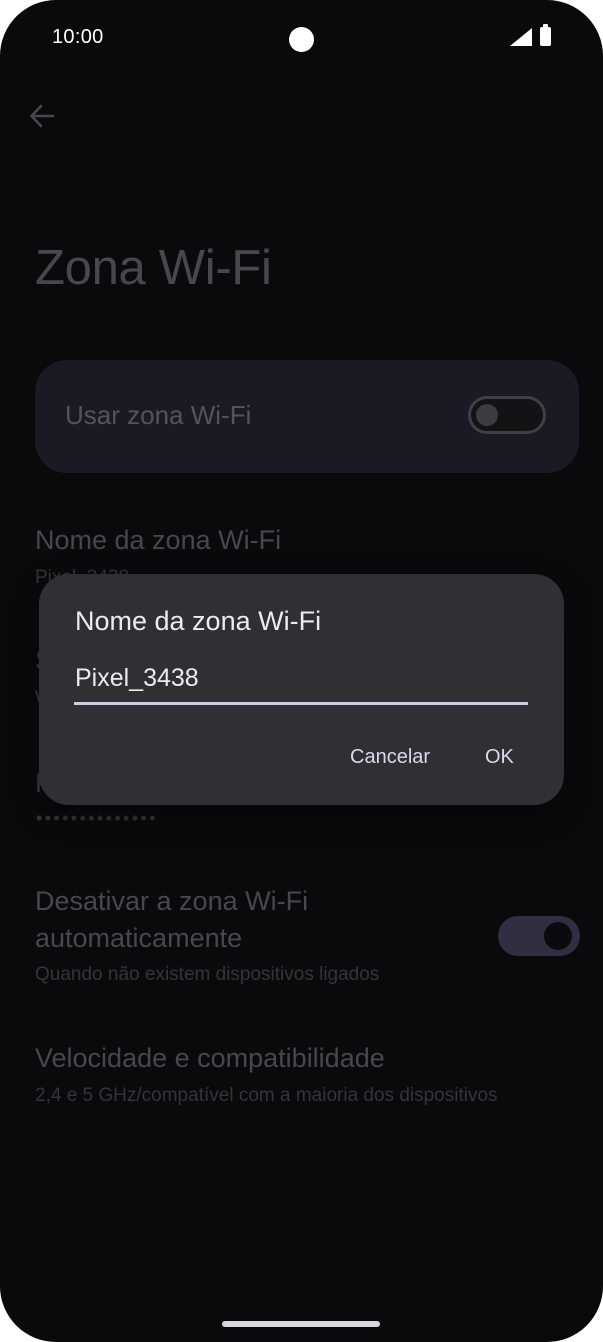 Image resolution: width=603 pixels, height=1342 pixels. Describe the element at coordinates (137, 678) in the screenshot. I see `hotspot-name-input-value: Pixel_3438` at that location.